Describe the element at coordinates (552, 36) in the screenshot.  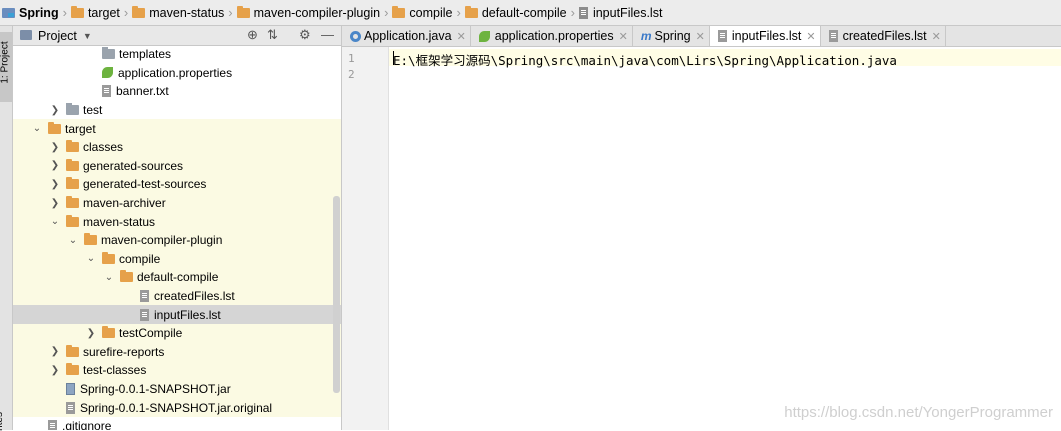
I see `tab-application-properties: application.properties ✕` at that location.